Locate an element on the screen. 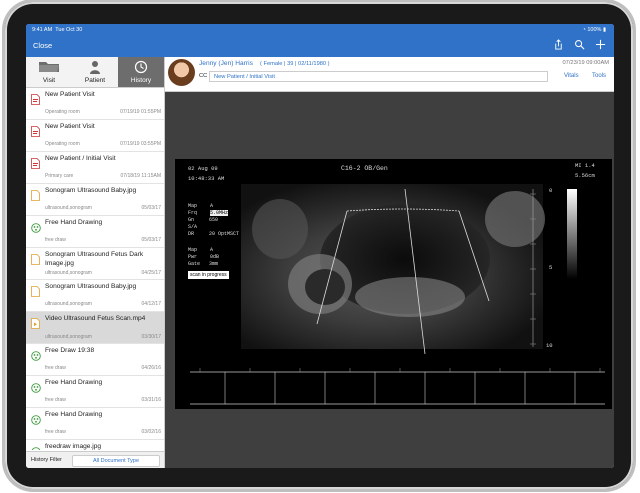 The height and width of the screenshot is (493, 640). vitals-button: Vitals is located at coordinates (571, 76).